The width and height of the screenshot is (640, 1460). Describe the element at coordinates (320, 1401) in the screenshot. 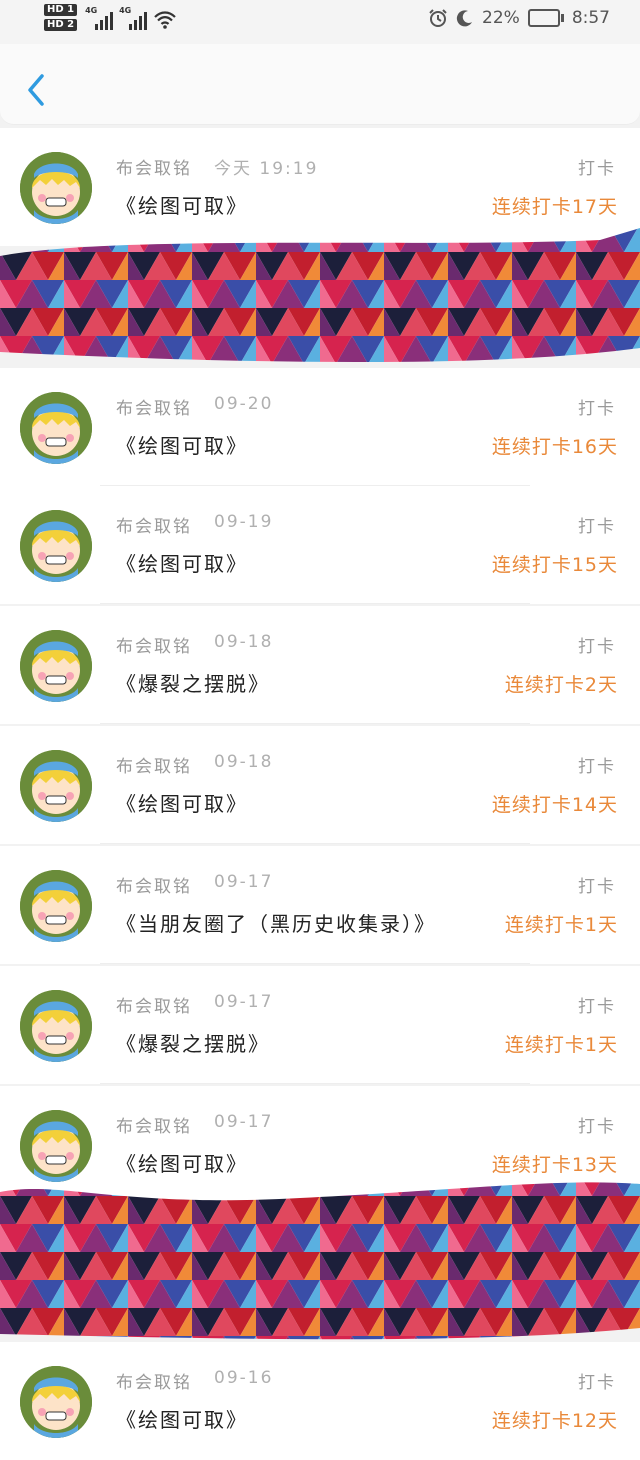

I see `list-item: 布会取铭 09-16 《绘图可取》 打卡 连续打卡12天` at that location.